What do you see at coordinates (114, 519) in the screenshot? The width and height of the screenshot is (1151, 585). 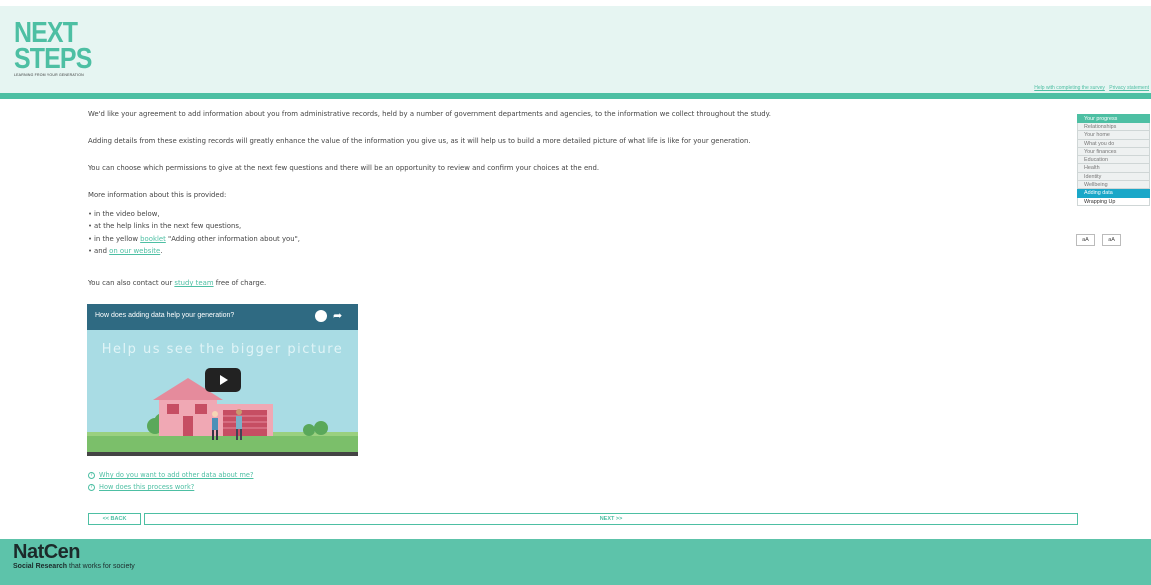 I see `back-button: << BACK` at bounding box center [114, 519].